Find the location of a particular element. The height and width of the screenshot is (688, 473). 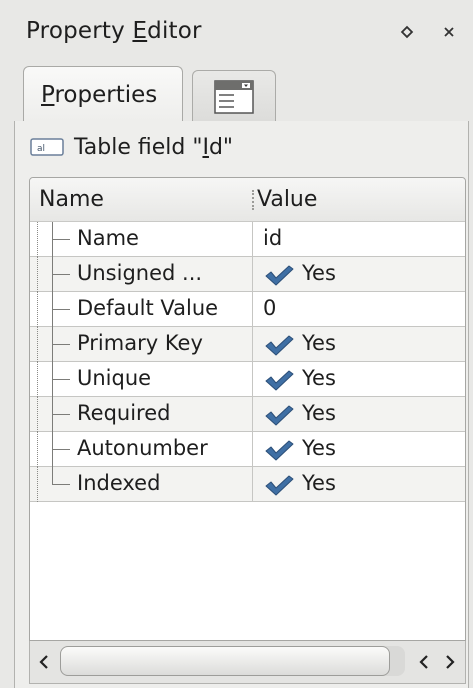

scroll-thumb is located at coordinates (225, 661).